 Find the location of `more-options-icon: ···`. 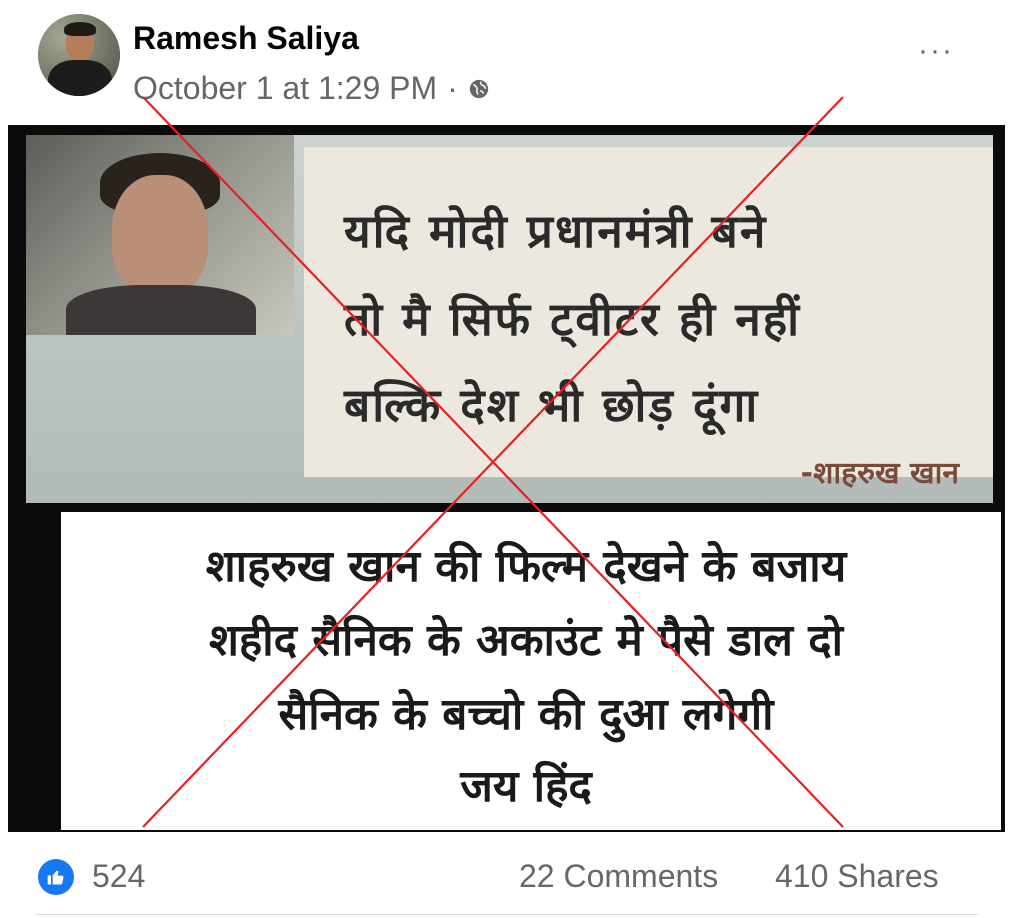

more-options-icon: ··· is located at coordinates (936, 51).